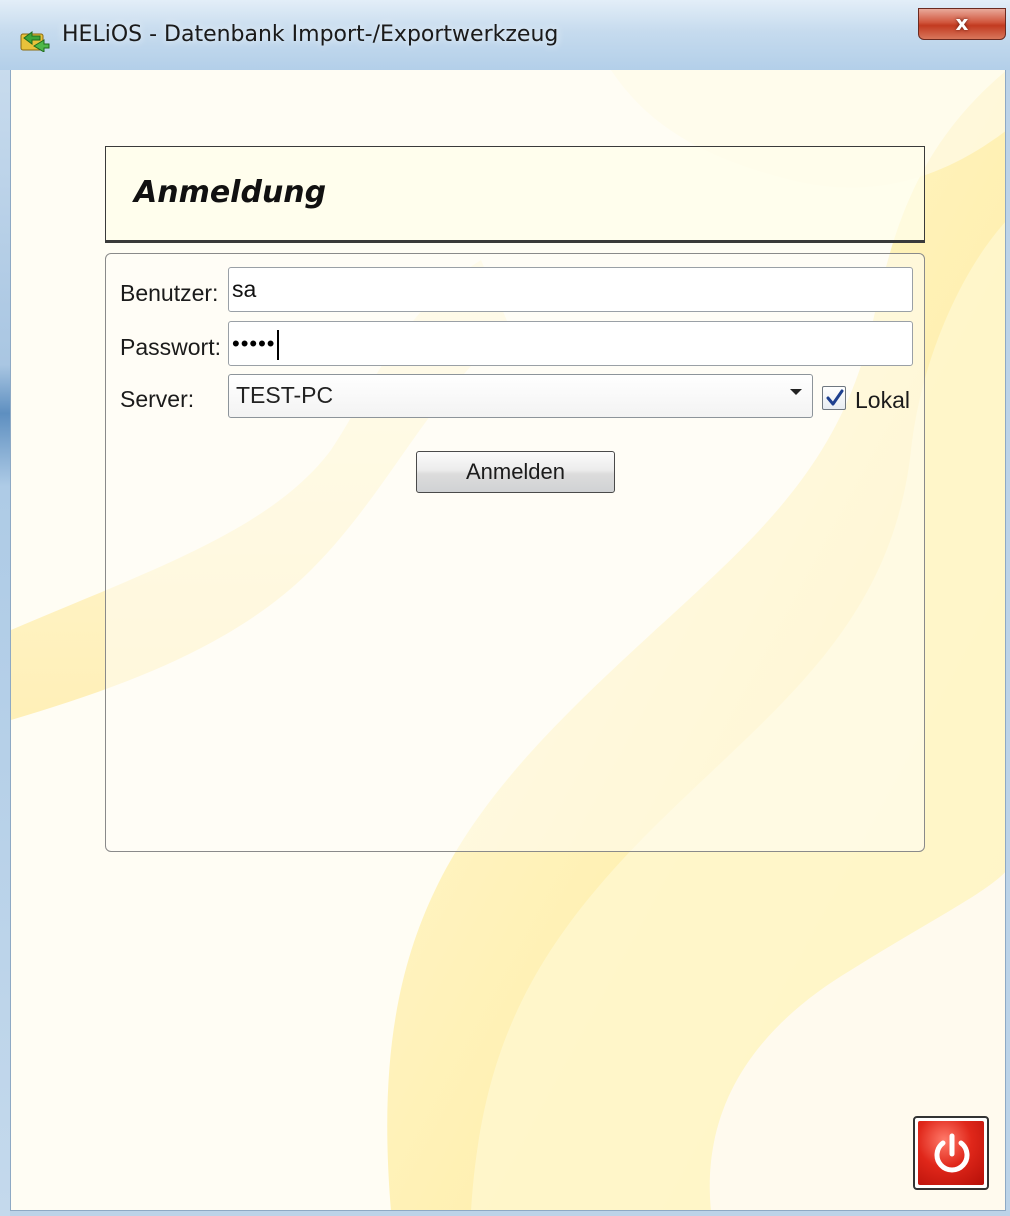 Image resolution: width=1010 pixels, height=1216 pixels. I want to click on shutdown-button, so click(951, 1153).